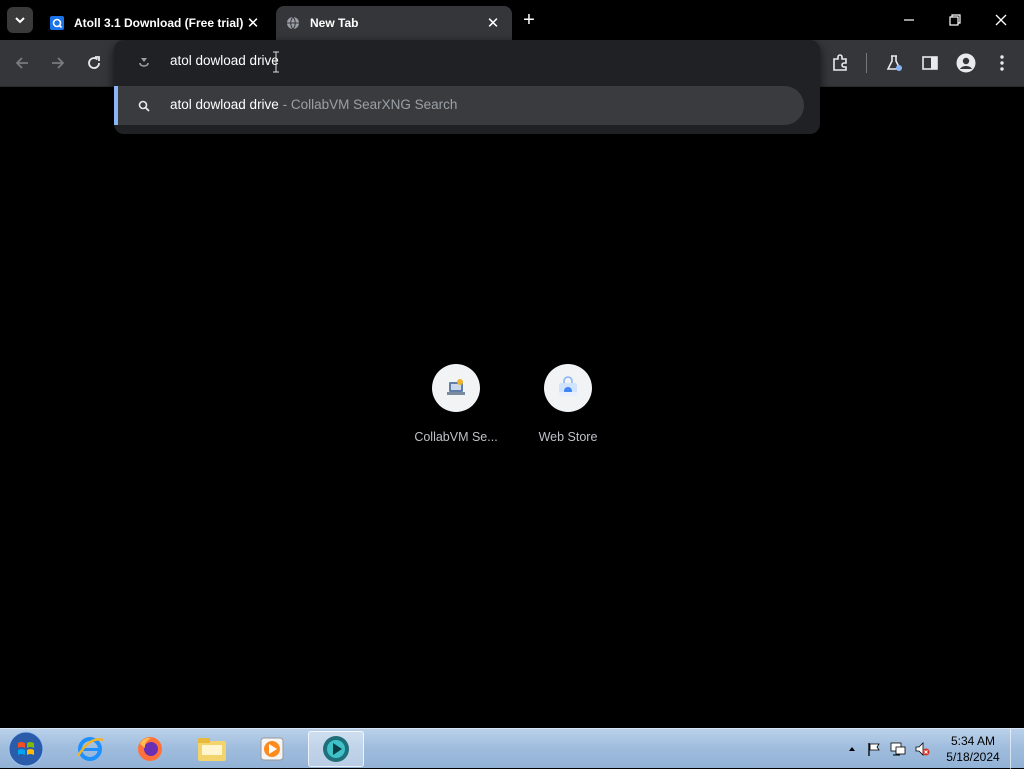 Image resolution: width=1024 pixels, height=769 pixels. Describe the element at coordinates (374, 104) in the screenshot. I see `suggestion-source: CollabVM SearXNG Search` at that location.